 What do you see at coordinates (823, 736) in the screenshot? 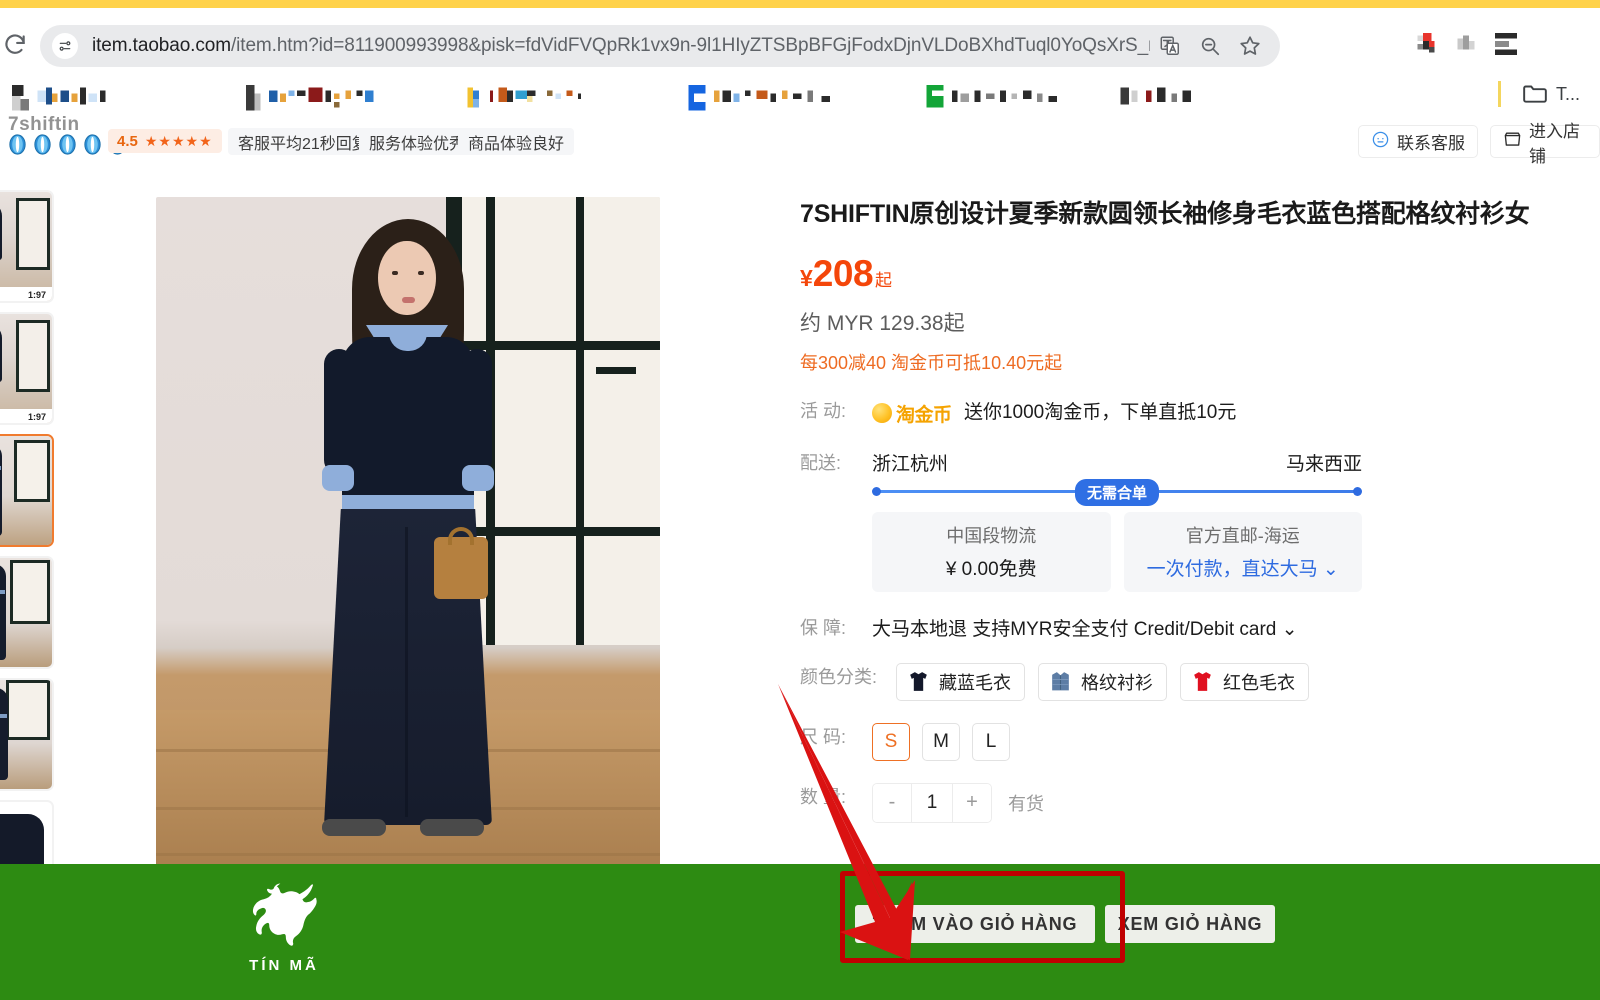
I see `size-label: 尺 码:` at bounding box center [823, 736].